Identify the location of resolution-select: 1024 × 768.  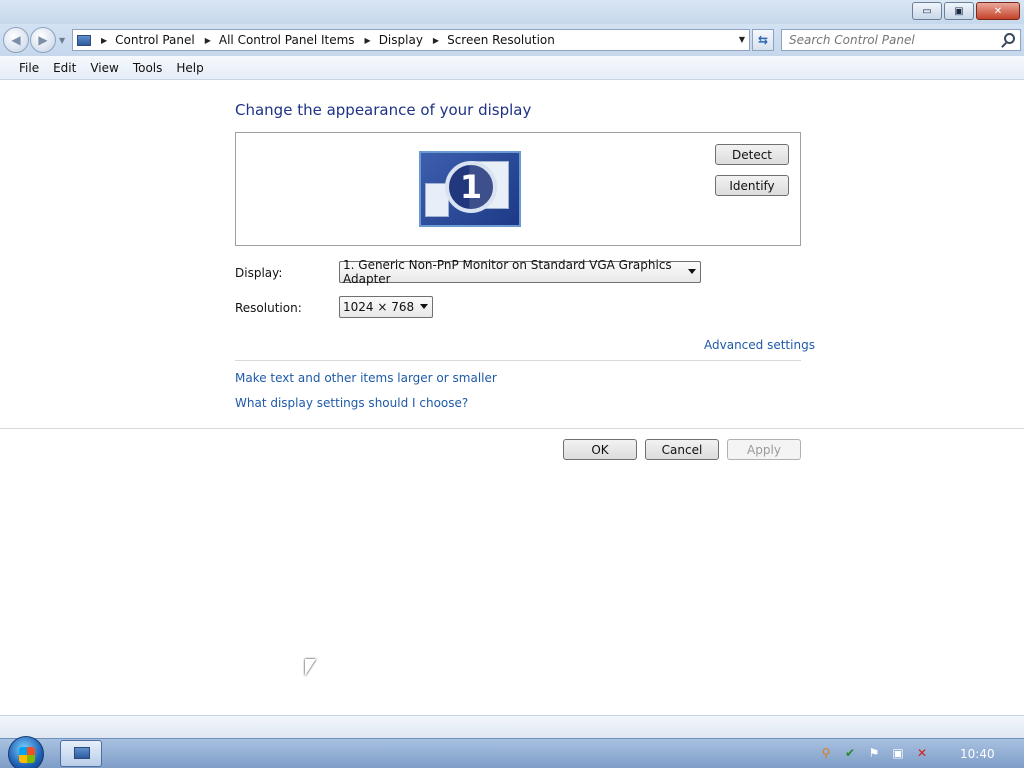
(386, 307).